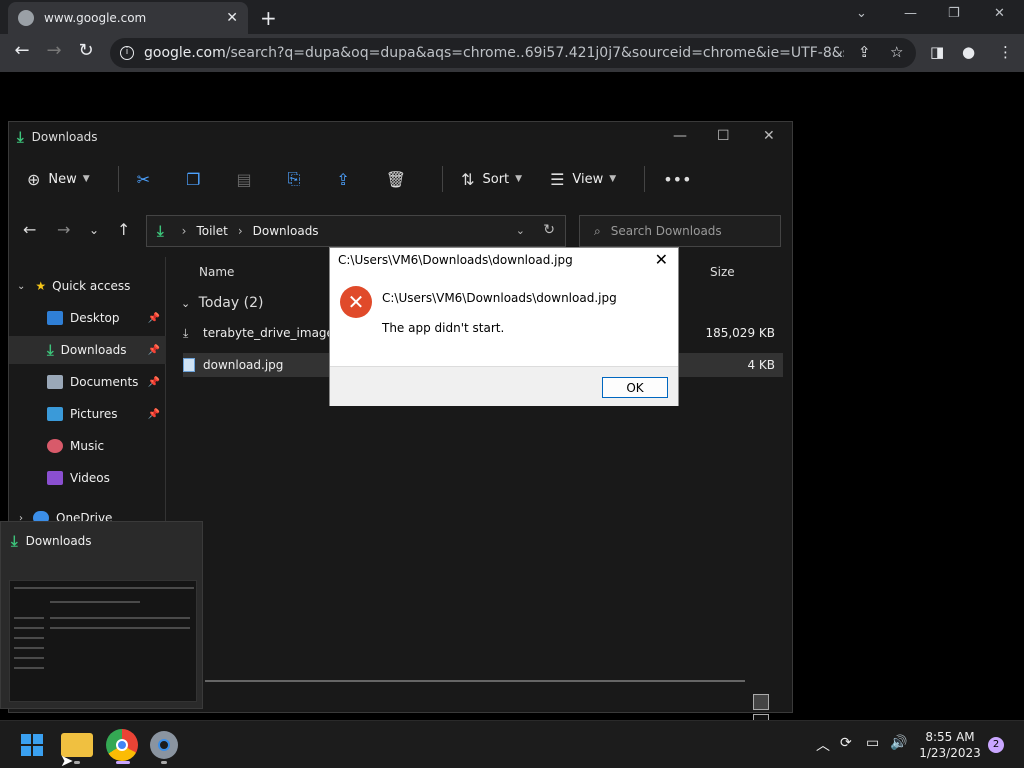 This screenshot has width=1024, height=768. What do you see at coordinates (55, 382) in the screenshot?
I see `documents-icon` at bounding box center [55, 382].